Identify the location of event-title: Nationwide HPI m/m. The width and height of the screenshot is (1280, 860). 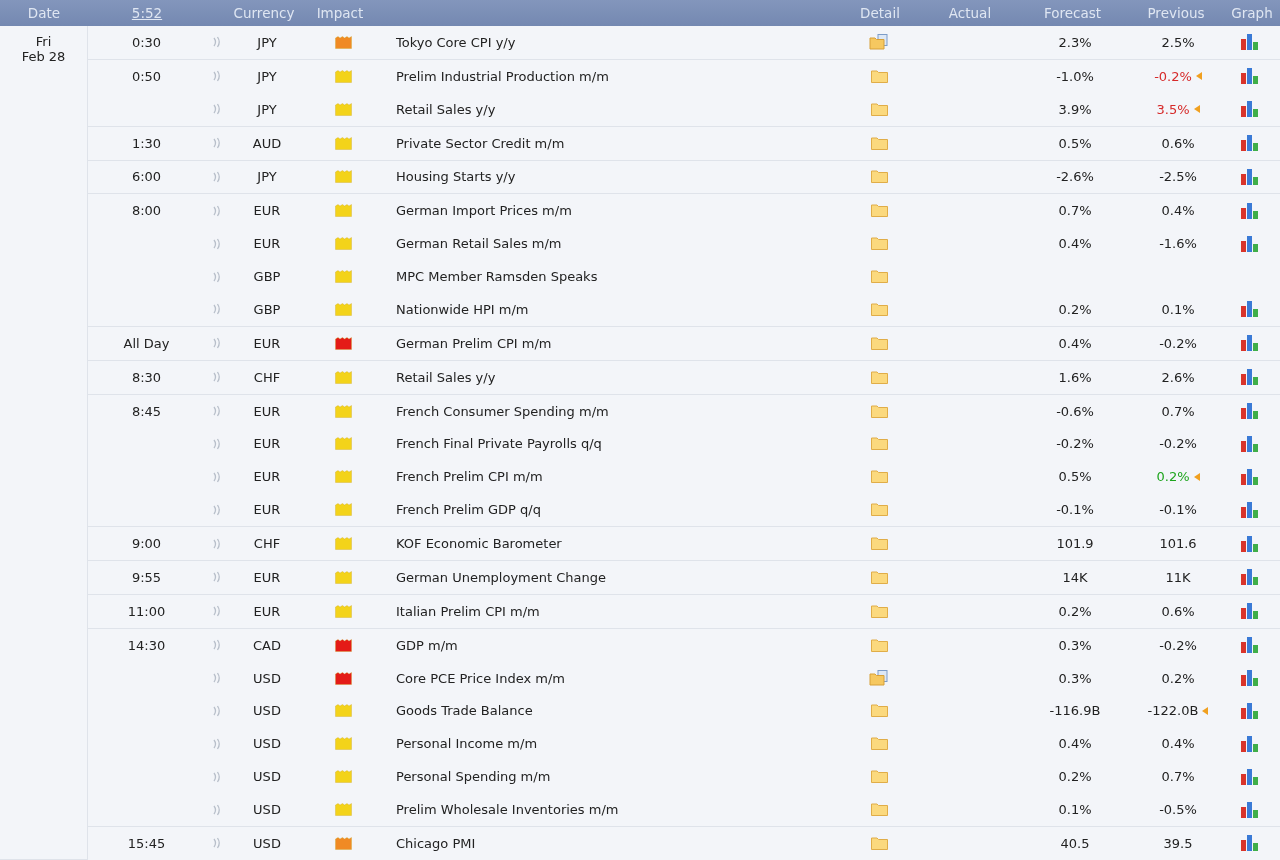
(462, 309).